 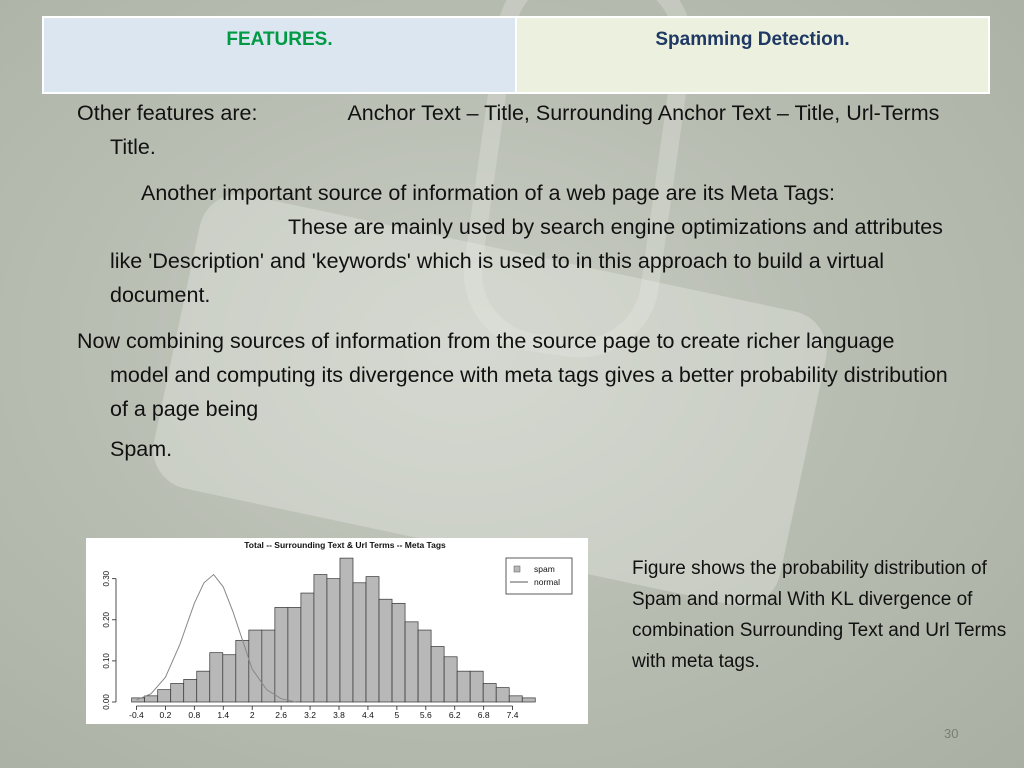 I want to click on spam-word: Spam., so click(x=141, y=449).